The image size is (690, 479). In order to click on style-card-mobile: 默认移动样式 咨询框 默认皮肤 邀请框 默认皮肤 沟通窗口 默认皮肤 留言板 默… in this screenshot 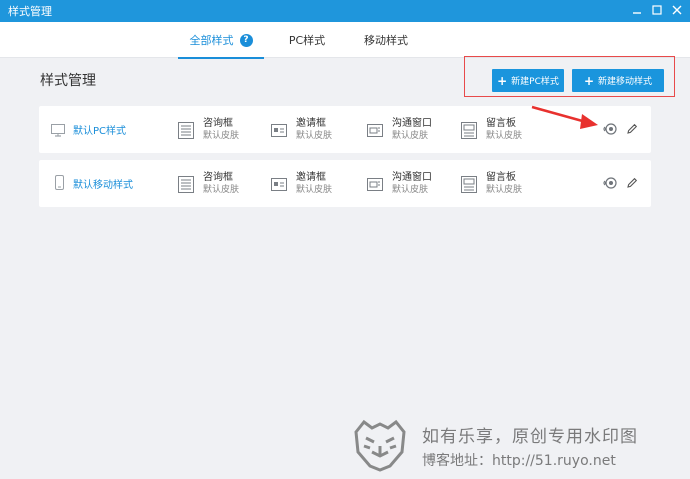, I will do `click(345, 183)`.